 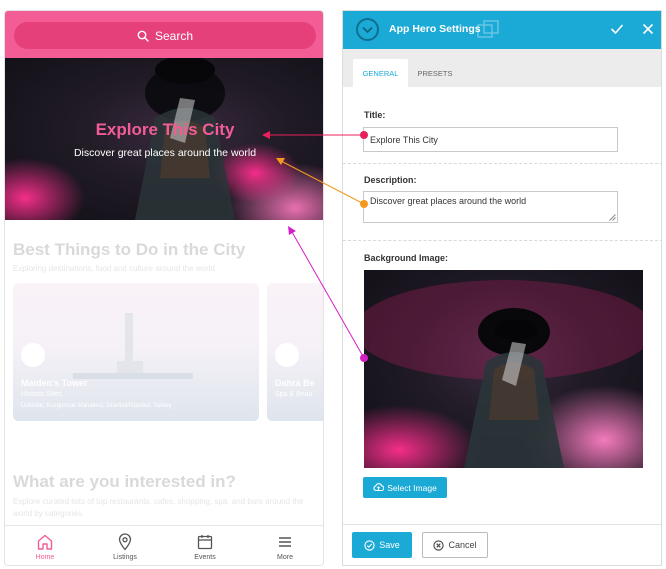 I want to click on calendar-icon, so click(x=205, y=541).